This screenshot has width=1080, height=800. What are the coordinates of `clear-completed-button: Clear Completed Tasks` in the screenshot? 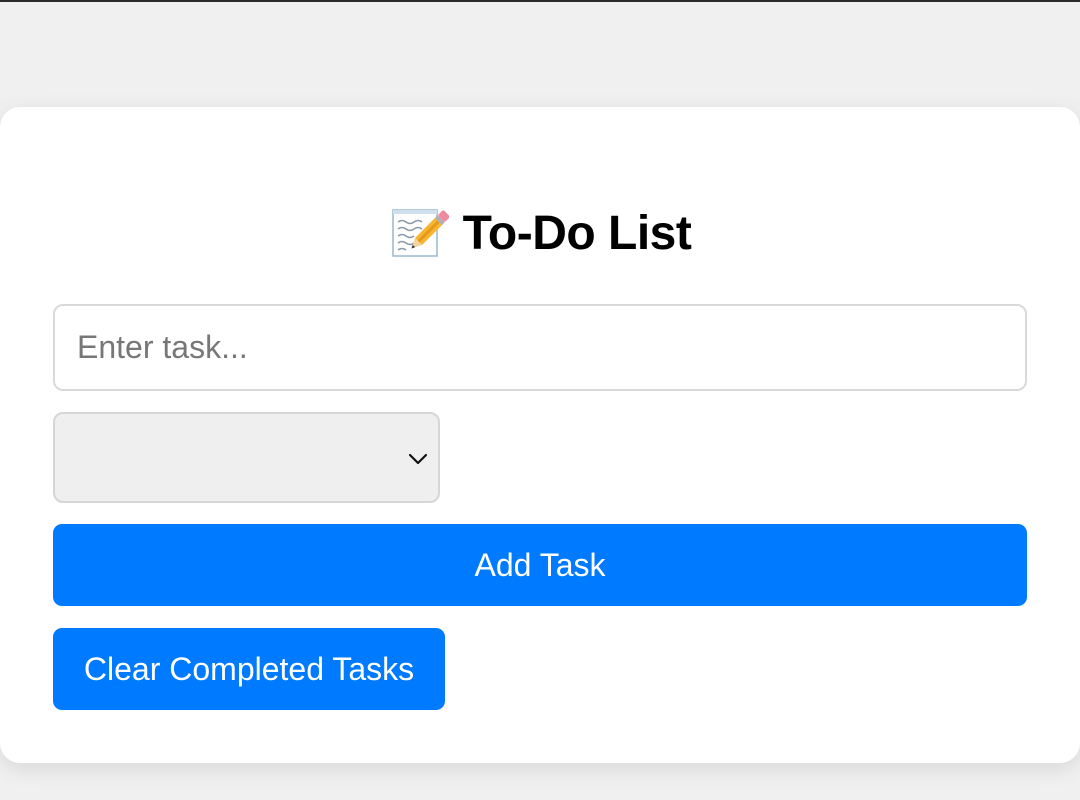 It's located at (249, 669).